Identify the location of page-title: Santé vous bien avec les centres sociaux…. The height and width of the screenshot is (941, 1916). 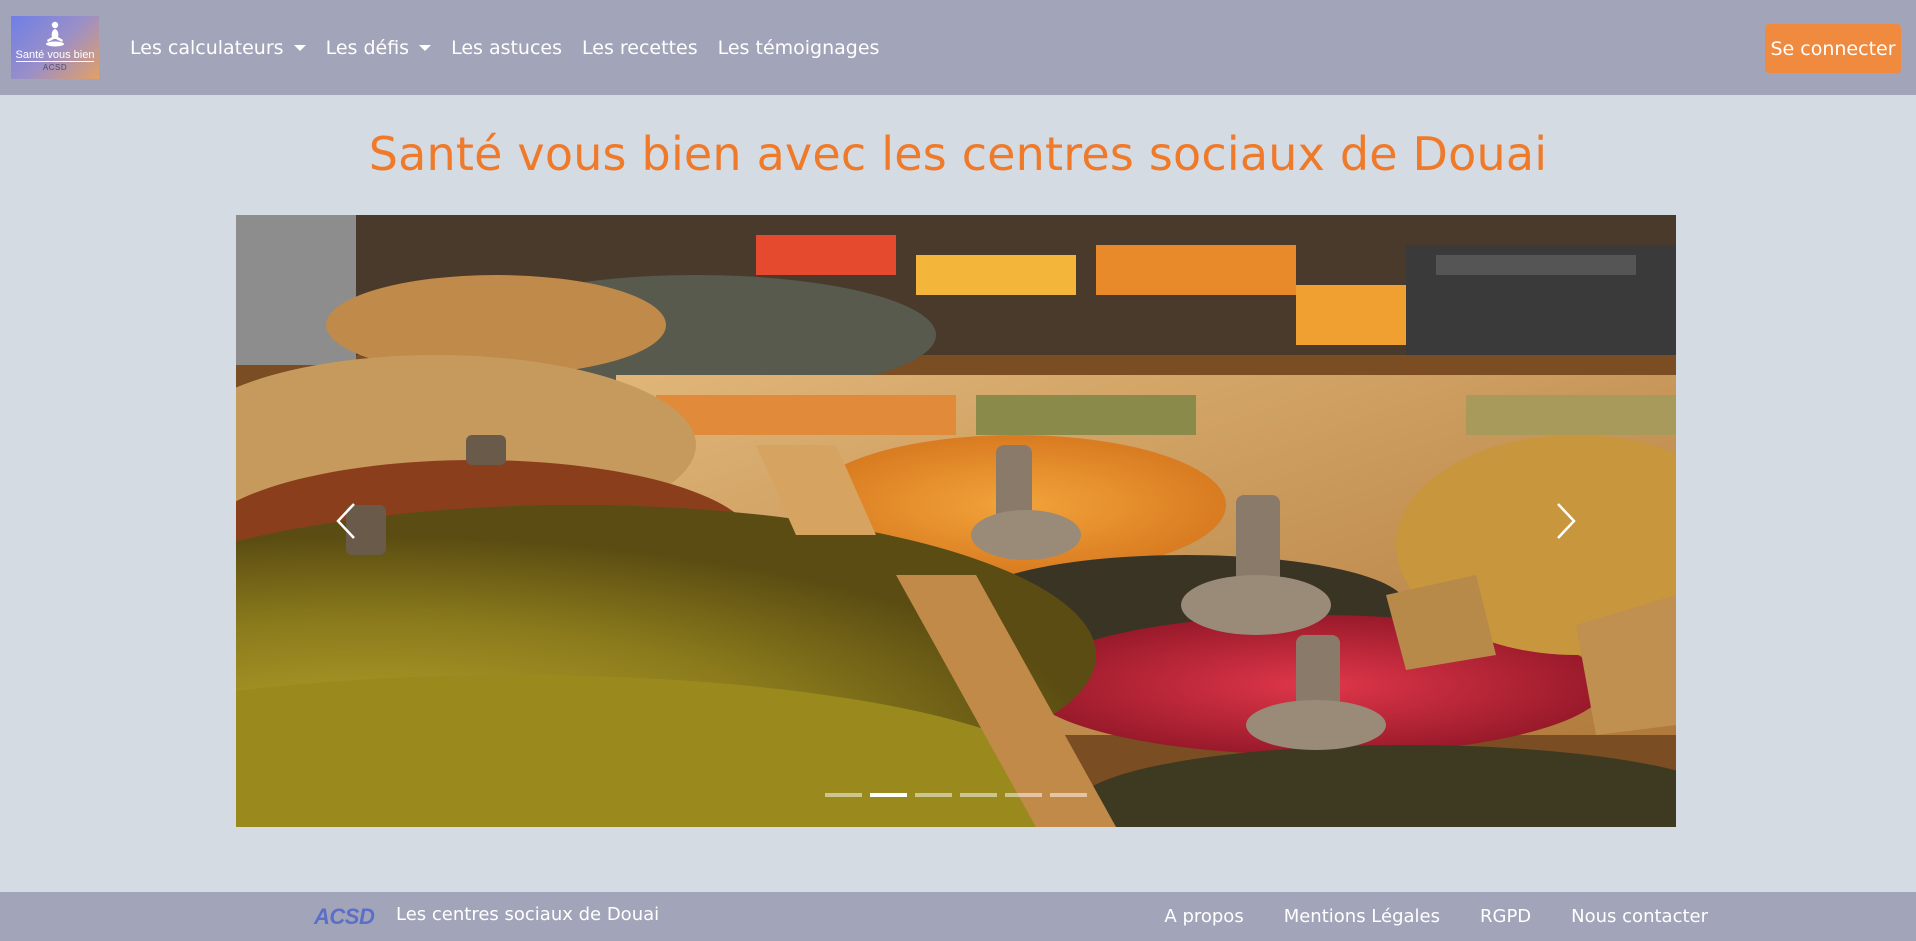
(958, 154).